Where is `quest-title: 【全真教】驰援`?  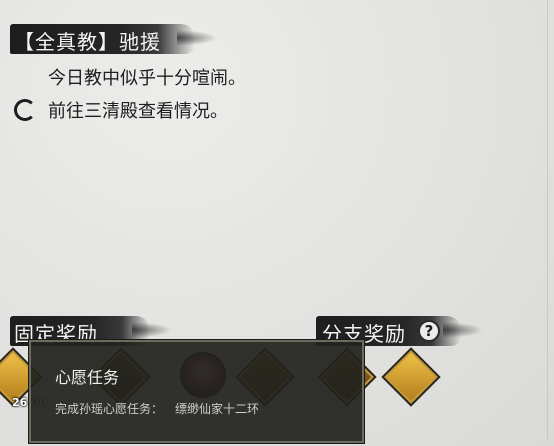 quest-title: 【全真教】驰援 is located at coordinates (87, 42).